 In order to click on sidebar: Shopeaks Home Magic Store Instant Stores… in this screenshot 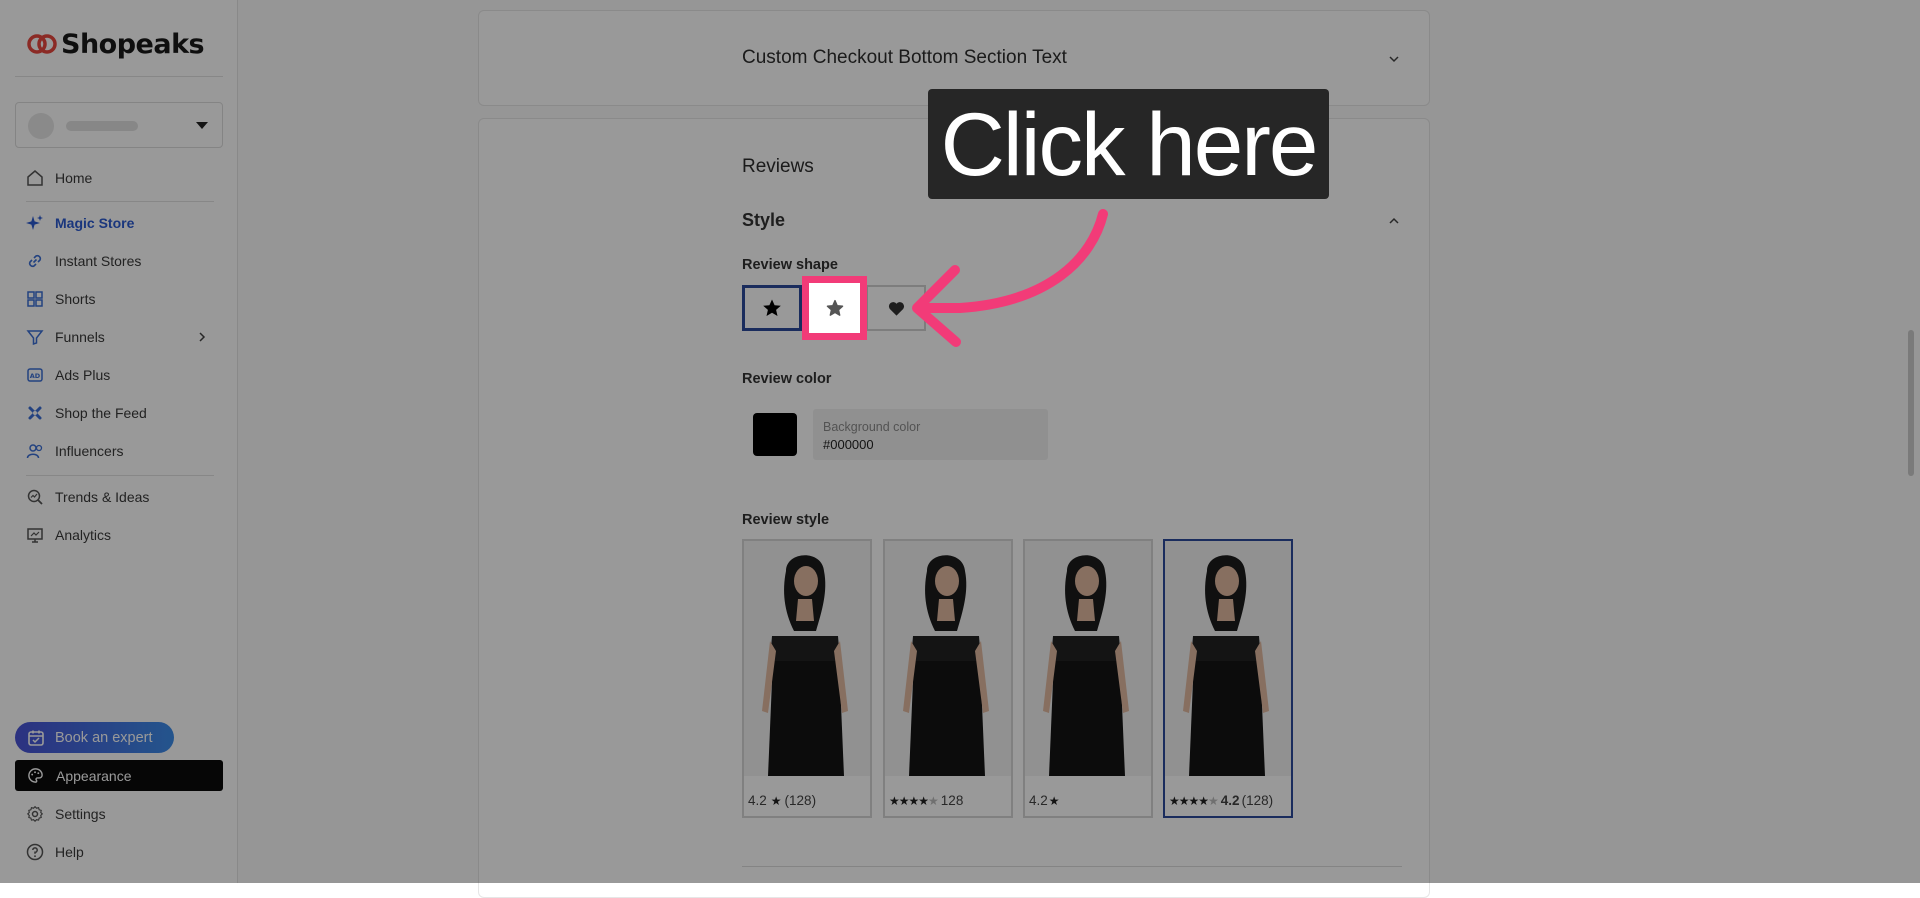, I will do `click(119, 441)`.